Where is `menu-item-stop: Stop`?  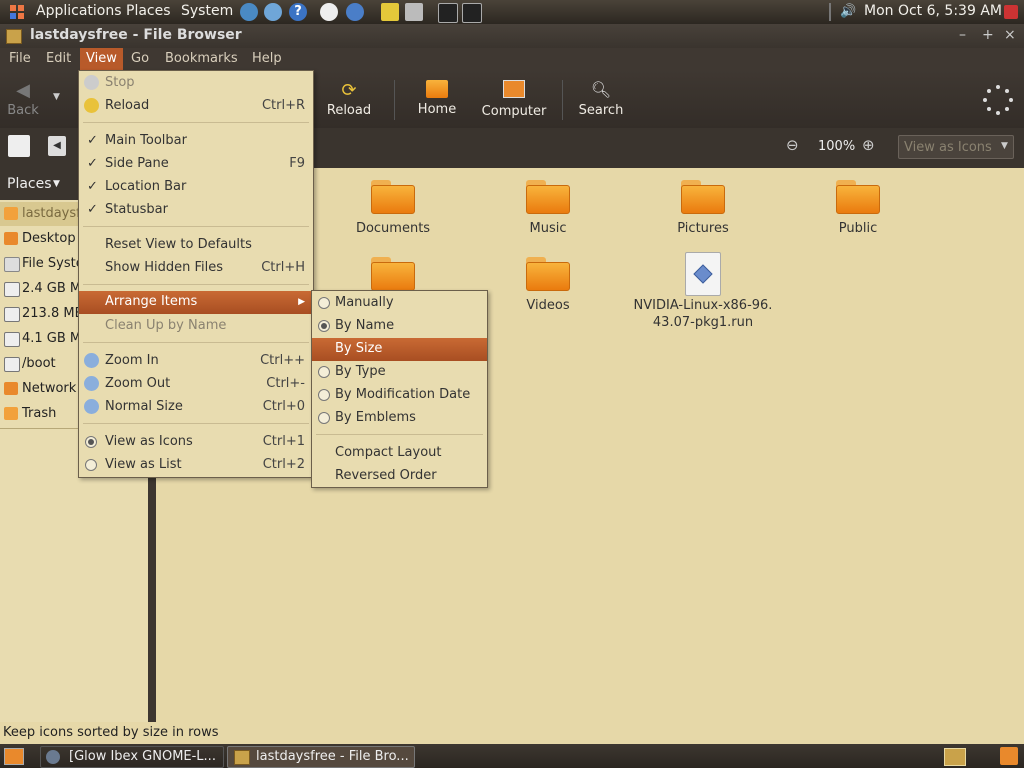 menu-item-stop: Stop is located at coordinates (196, 83).